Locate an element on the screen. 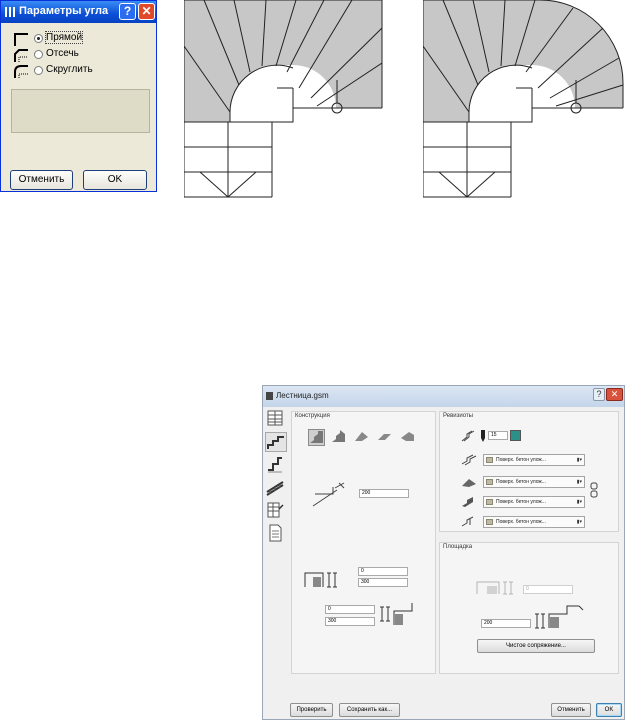 The image size is (625, 720). field-offset-top: 0 is located at coordinates (383, 571).